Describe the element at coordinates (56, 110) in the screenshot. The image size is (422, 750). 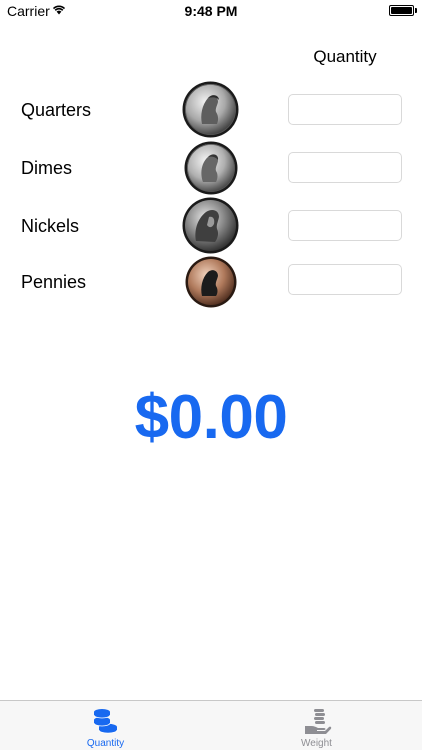
I see `coin-label: Quarters` at that location.